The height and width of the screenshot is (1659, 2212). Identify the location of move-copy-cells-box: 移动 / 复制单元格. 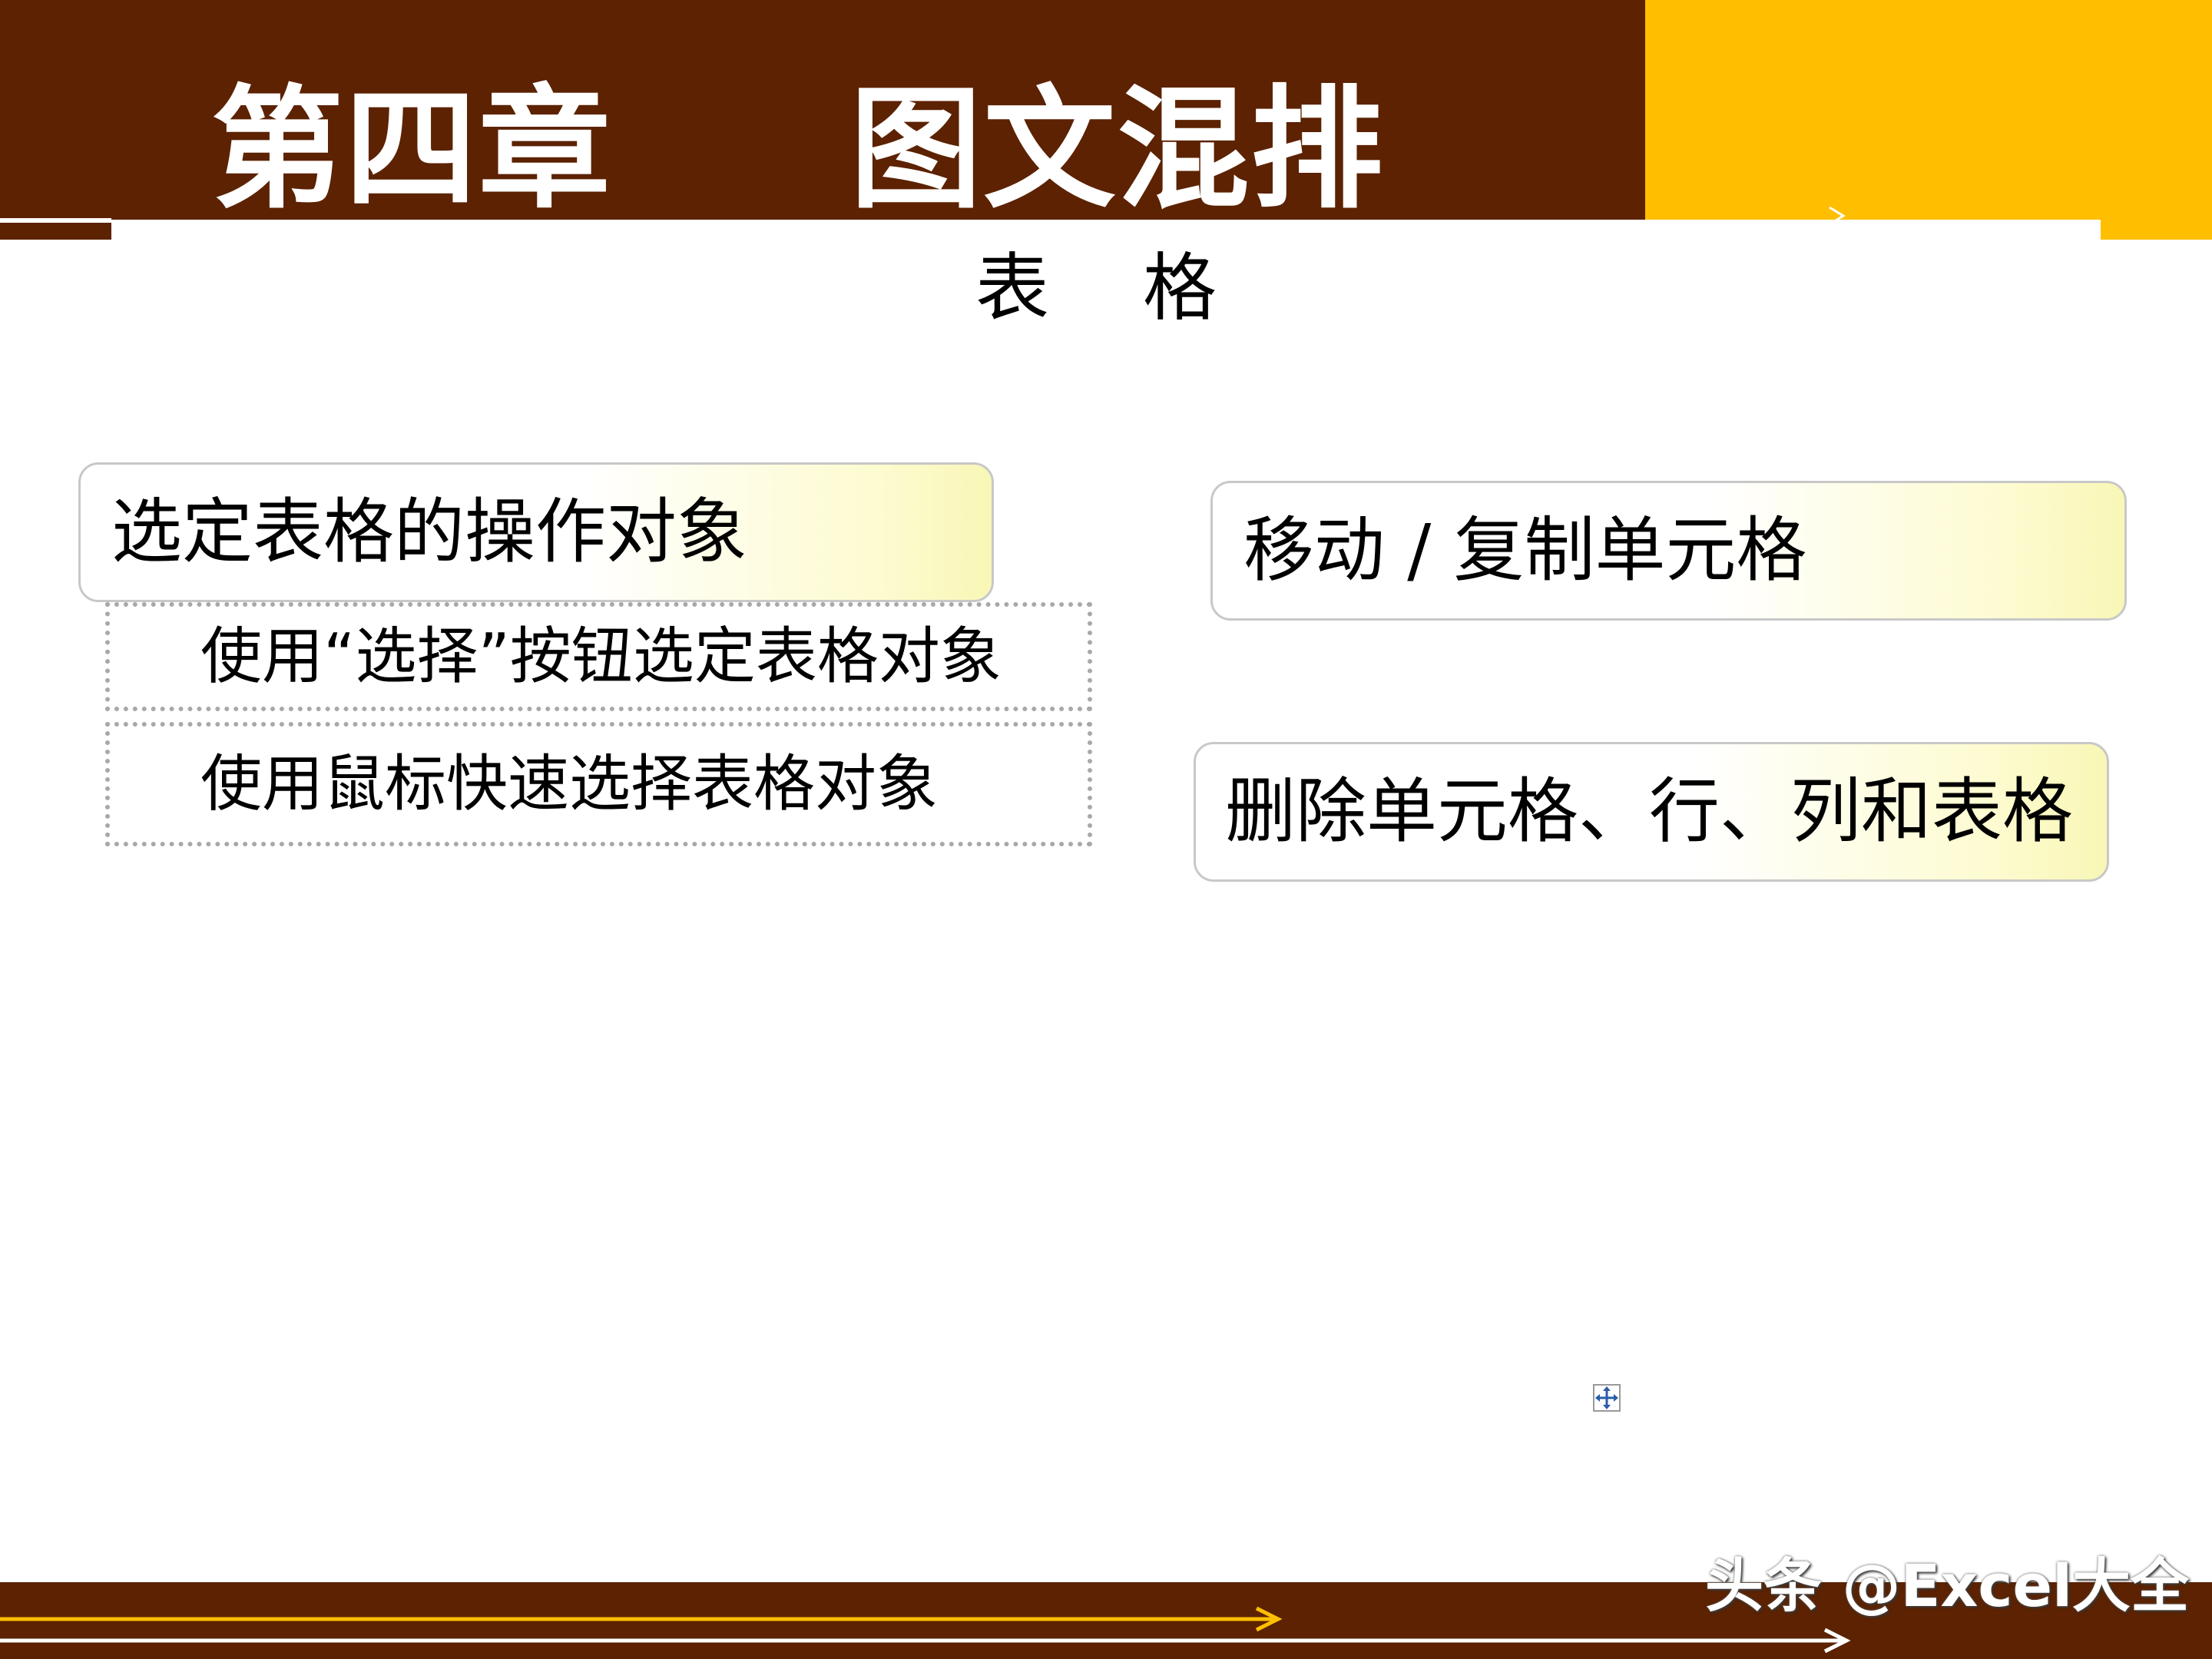
(1669, 551).